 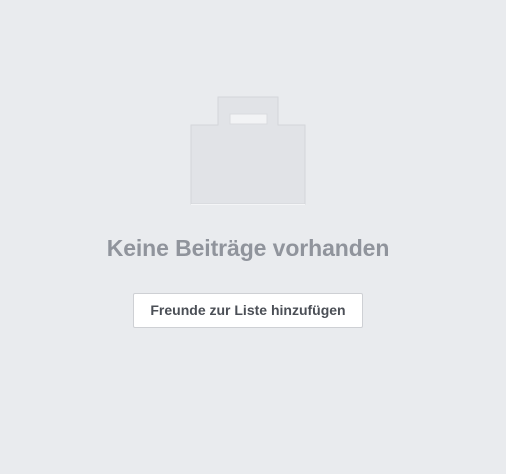 I want to click on empty-state-title: Keine Beiträge vorhanden, so click(x=248, y=248).